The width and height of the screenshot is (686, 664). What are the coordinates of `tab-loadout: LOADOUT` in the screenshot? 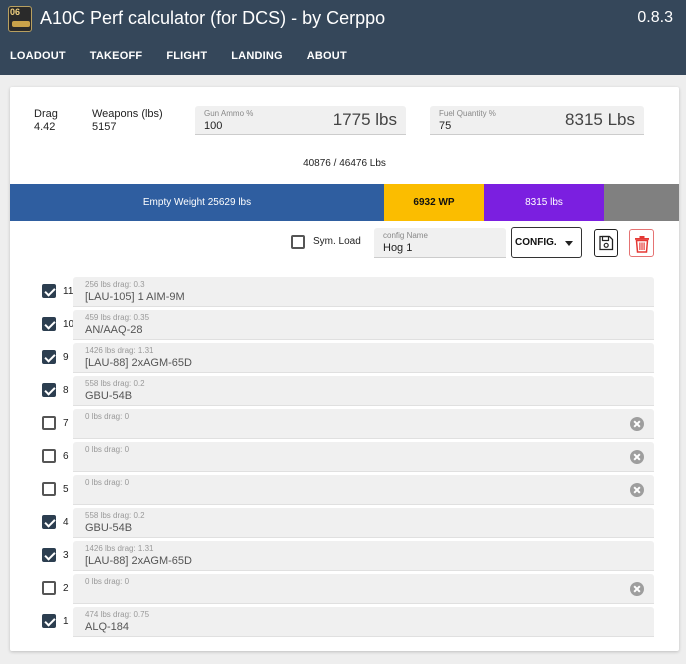 It's located at (38, 56).